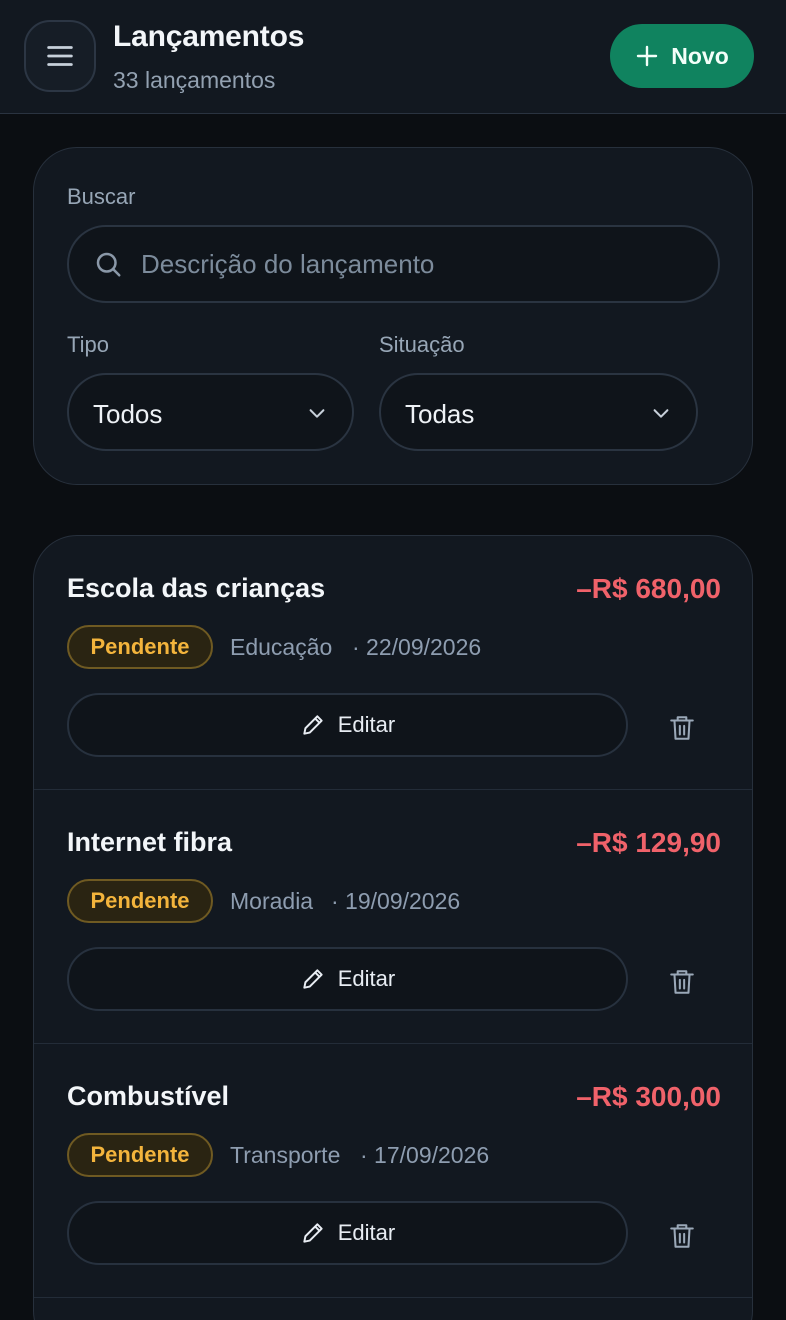 The width and height of the screenshot is (786, 1320). What do you see at coordinates (128, 414) in the screenshot?
I see `type-select-value: Todos` at bounding box center [128, 414].